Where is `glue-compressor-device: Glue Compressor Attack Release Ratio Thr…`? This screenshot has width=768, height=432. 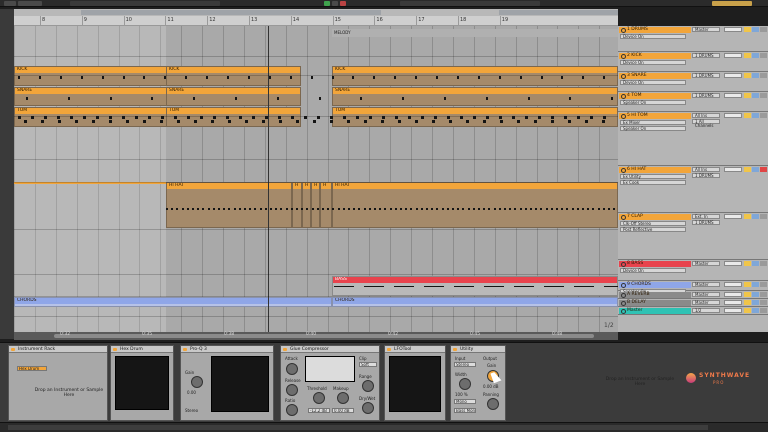
glue-compressor-device: Glue Compressor Attack Release Ratio Thr… is located at coordinates (330, 383).